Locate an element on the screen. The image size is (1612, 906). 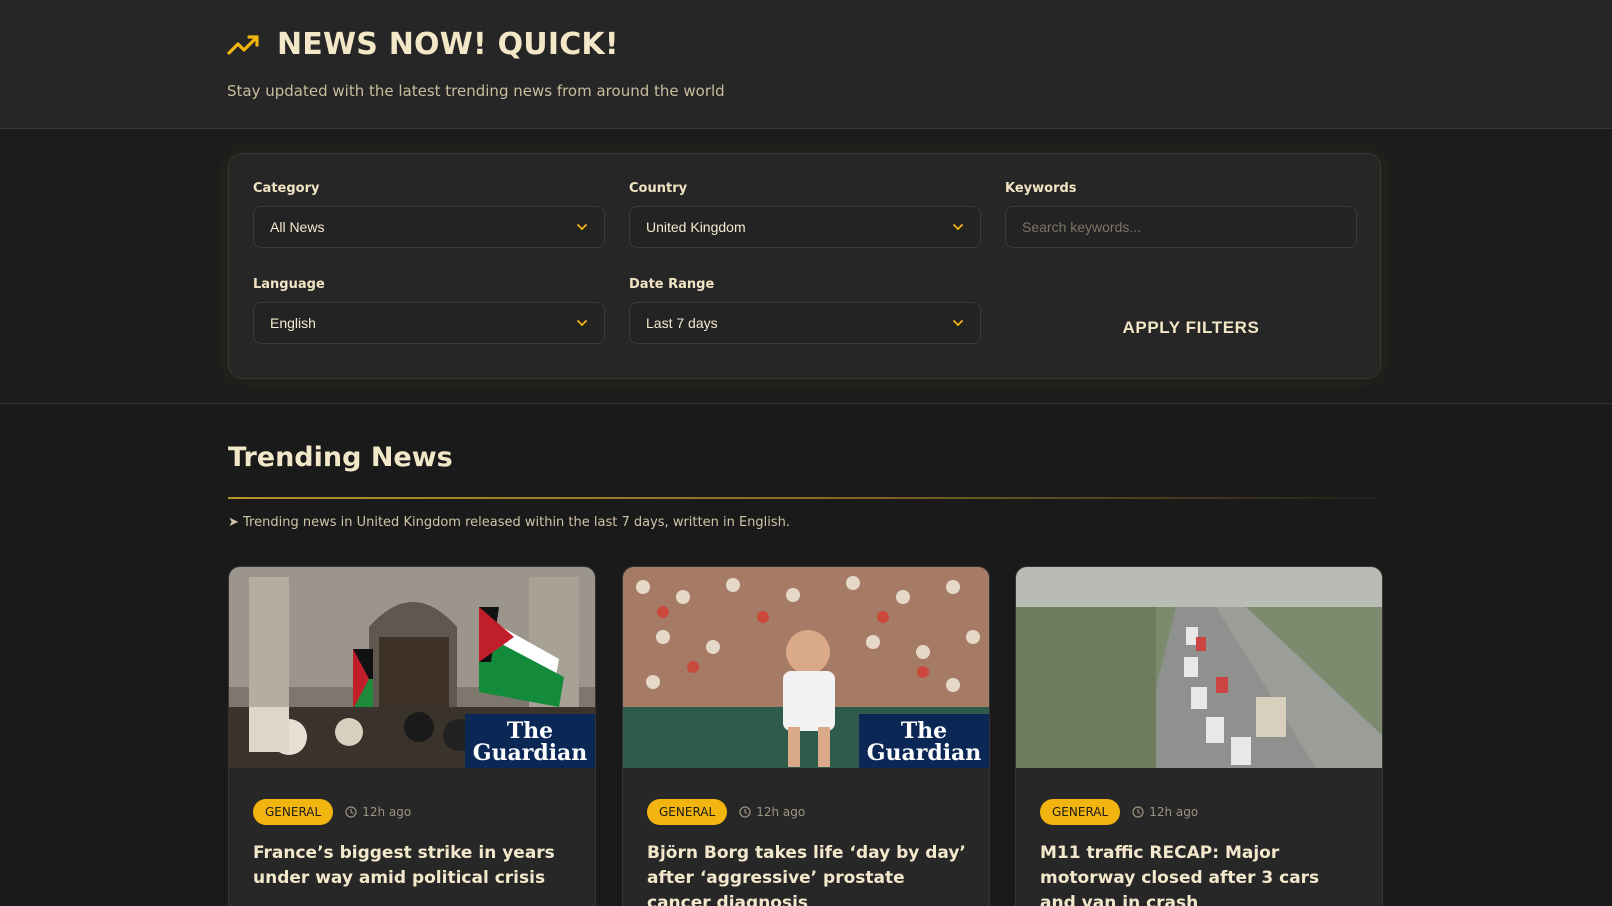
date-range-label: Date Range is located at coordinates (672, 284).